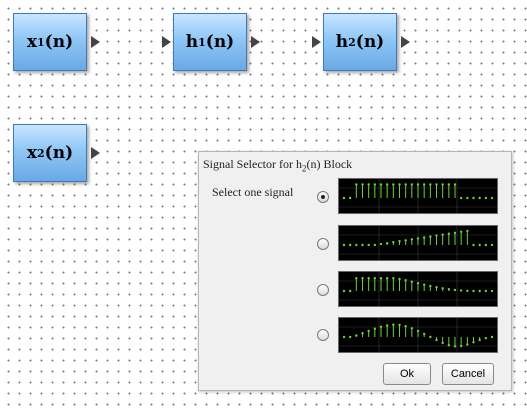 The width and height of the screenshot is (527, 408). Describe the element at coordinates (253, 192) in the screenshot. I see `select-signal-prompt: Select one signal` at that location.